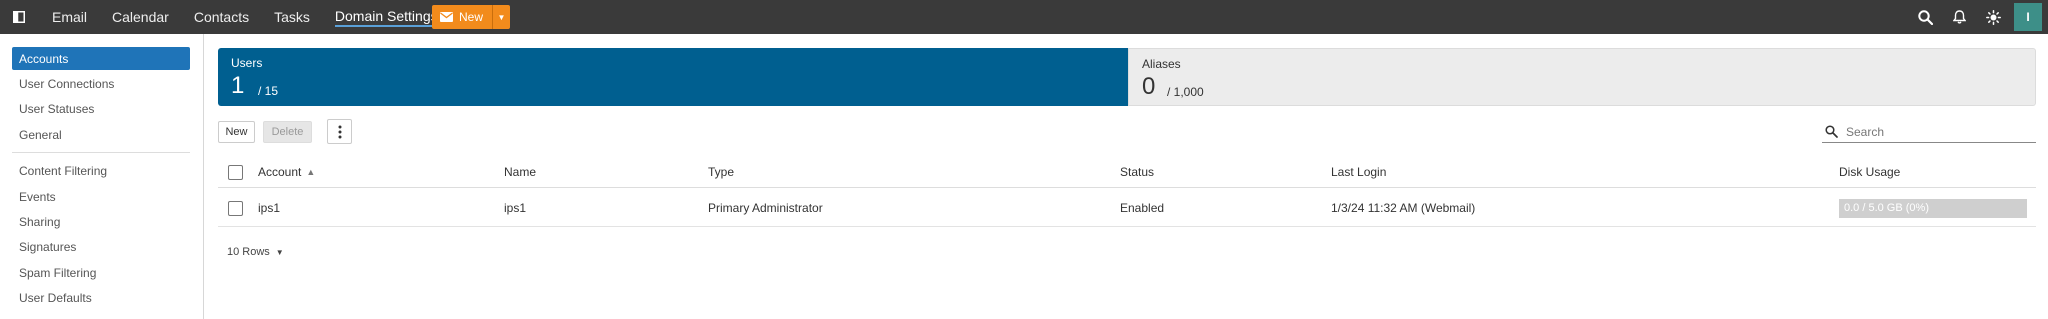 The height and width of the screenshot is (319, 2048). I want to click on new-item-button: New ▼, so click(471, 17).